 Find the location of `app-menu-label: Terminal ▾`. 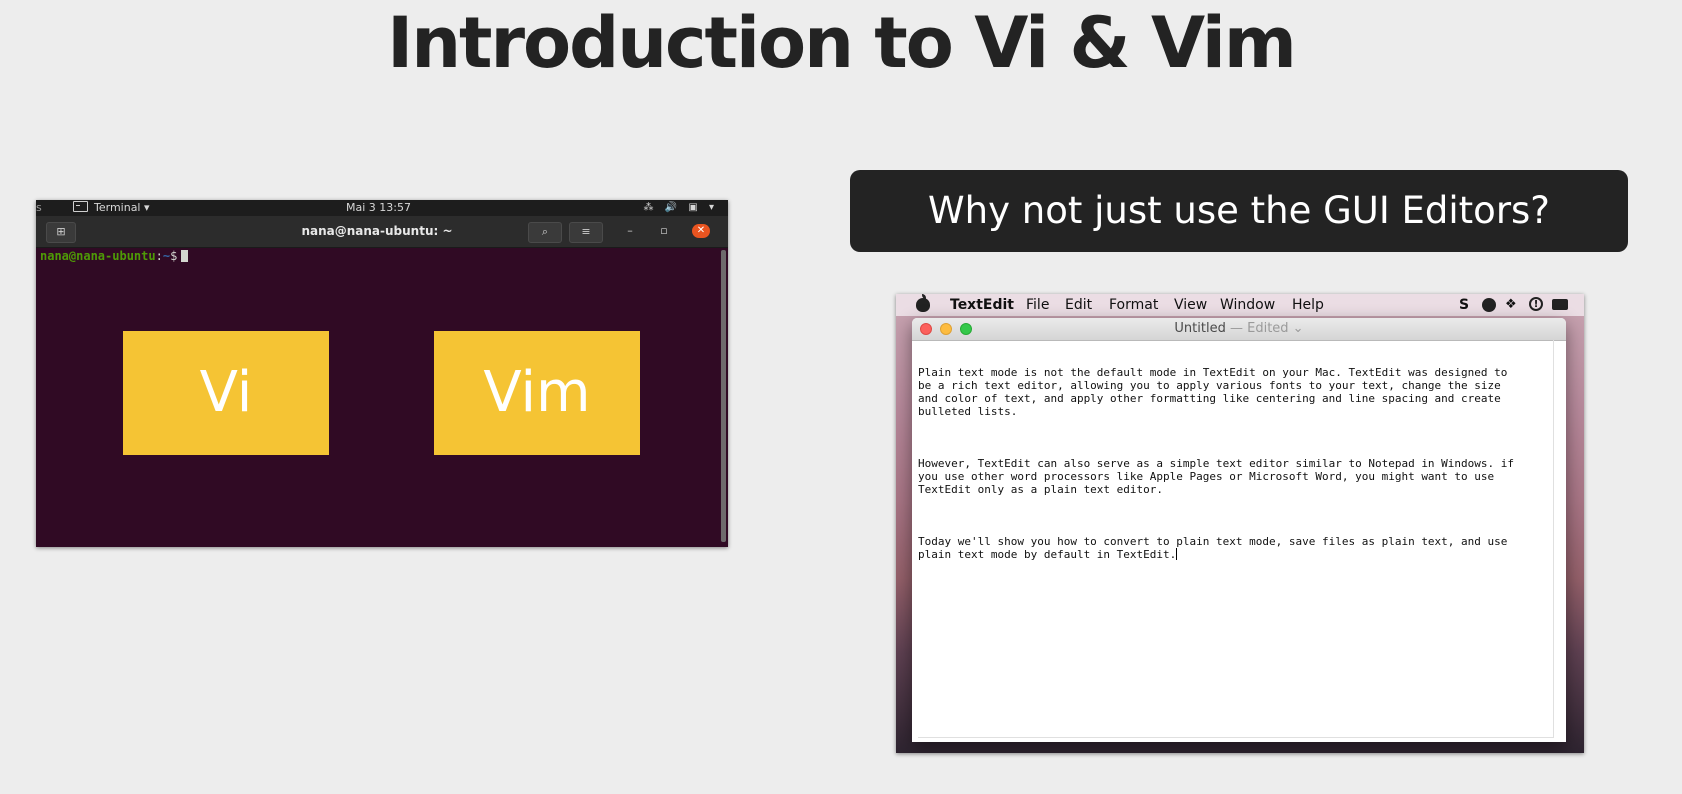

app-menu-label: Terminal ▾ is located at coordinates (122, 207).